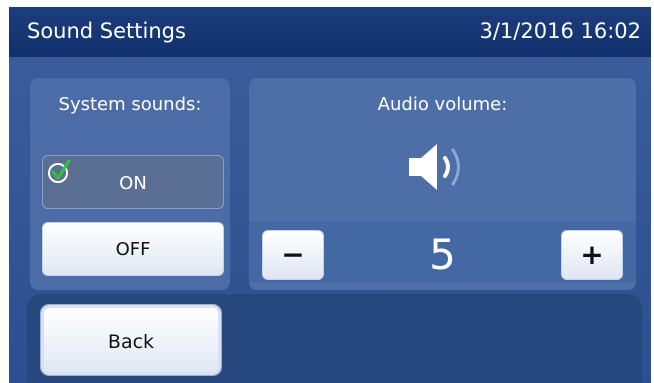 This screenshot has width=654, height=383. Describe the element at coordinates (106, 31) in the screenshot. I see `page-title: Sound Settings` at that location.